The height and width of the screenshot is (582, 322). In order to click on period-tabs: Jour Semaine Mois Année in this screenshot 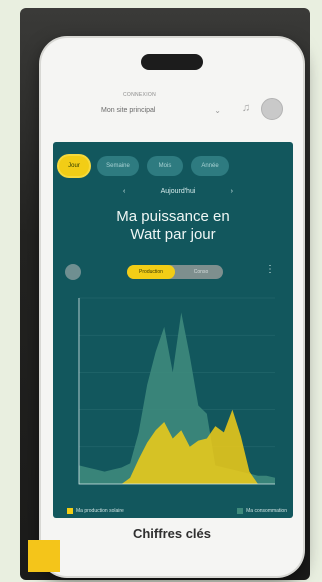, I will do `click(173, 167)`.